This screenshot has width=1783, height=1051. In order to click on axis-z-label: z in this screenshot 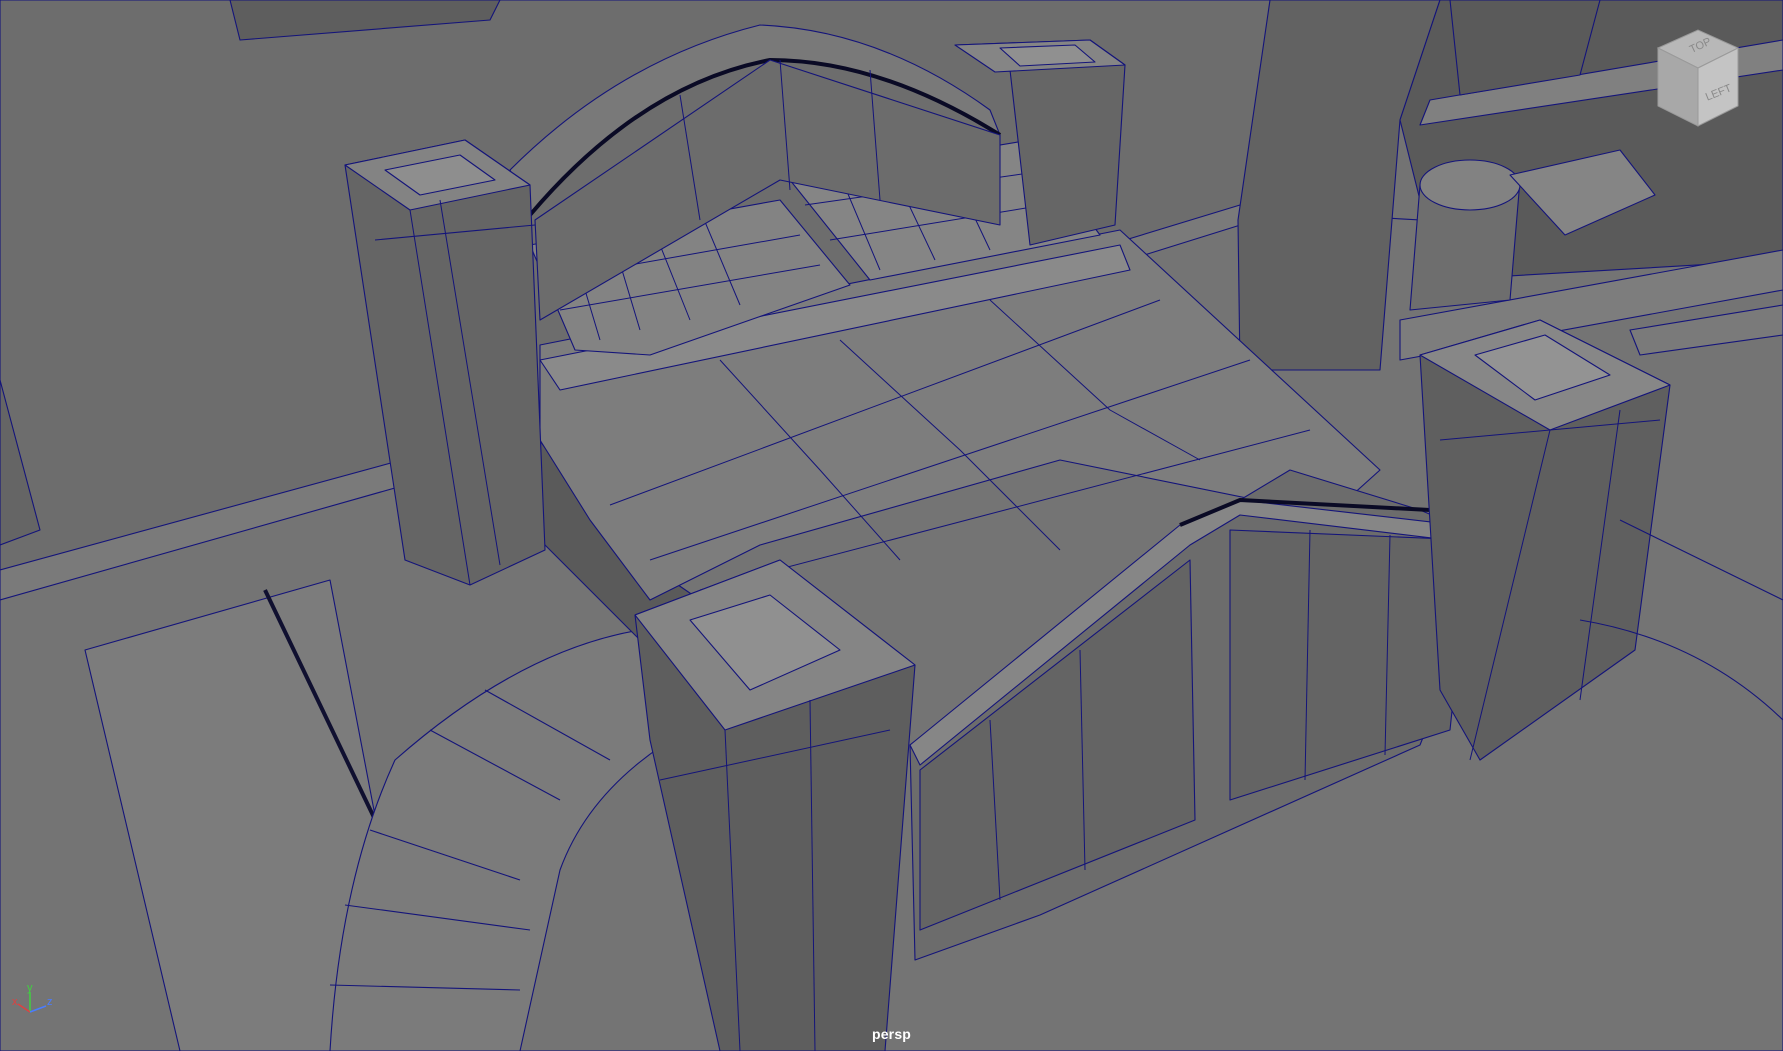, I will do `click(50, 1002)`.